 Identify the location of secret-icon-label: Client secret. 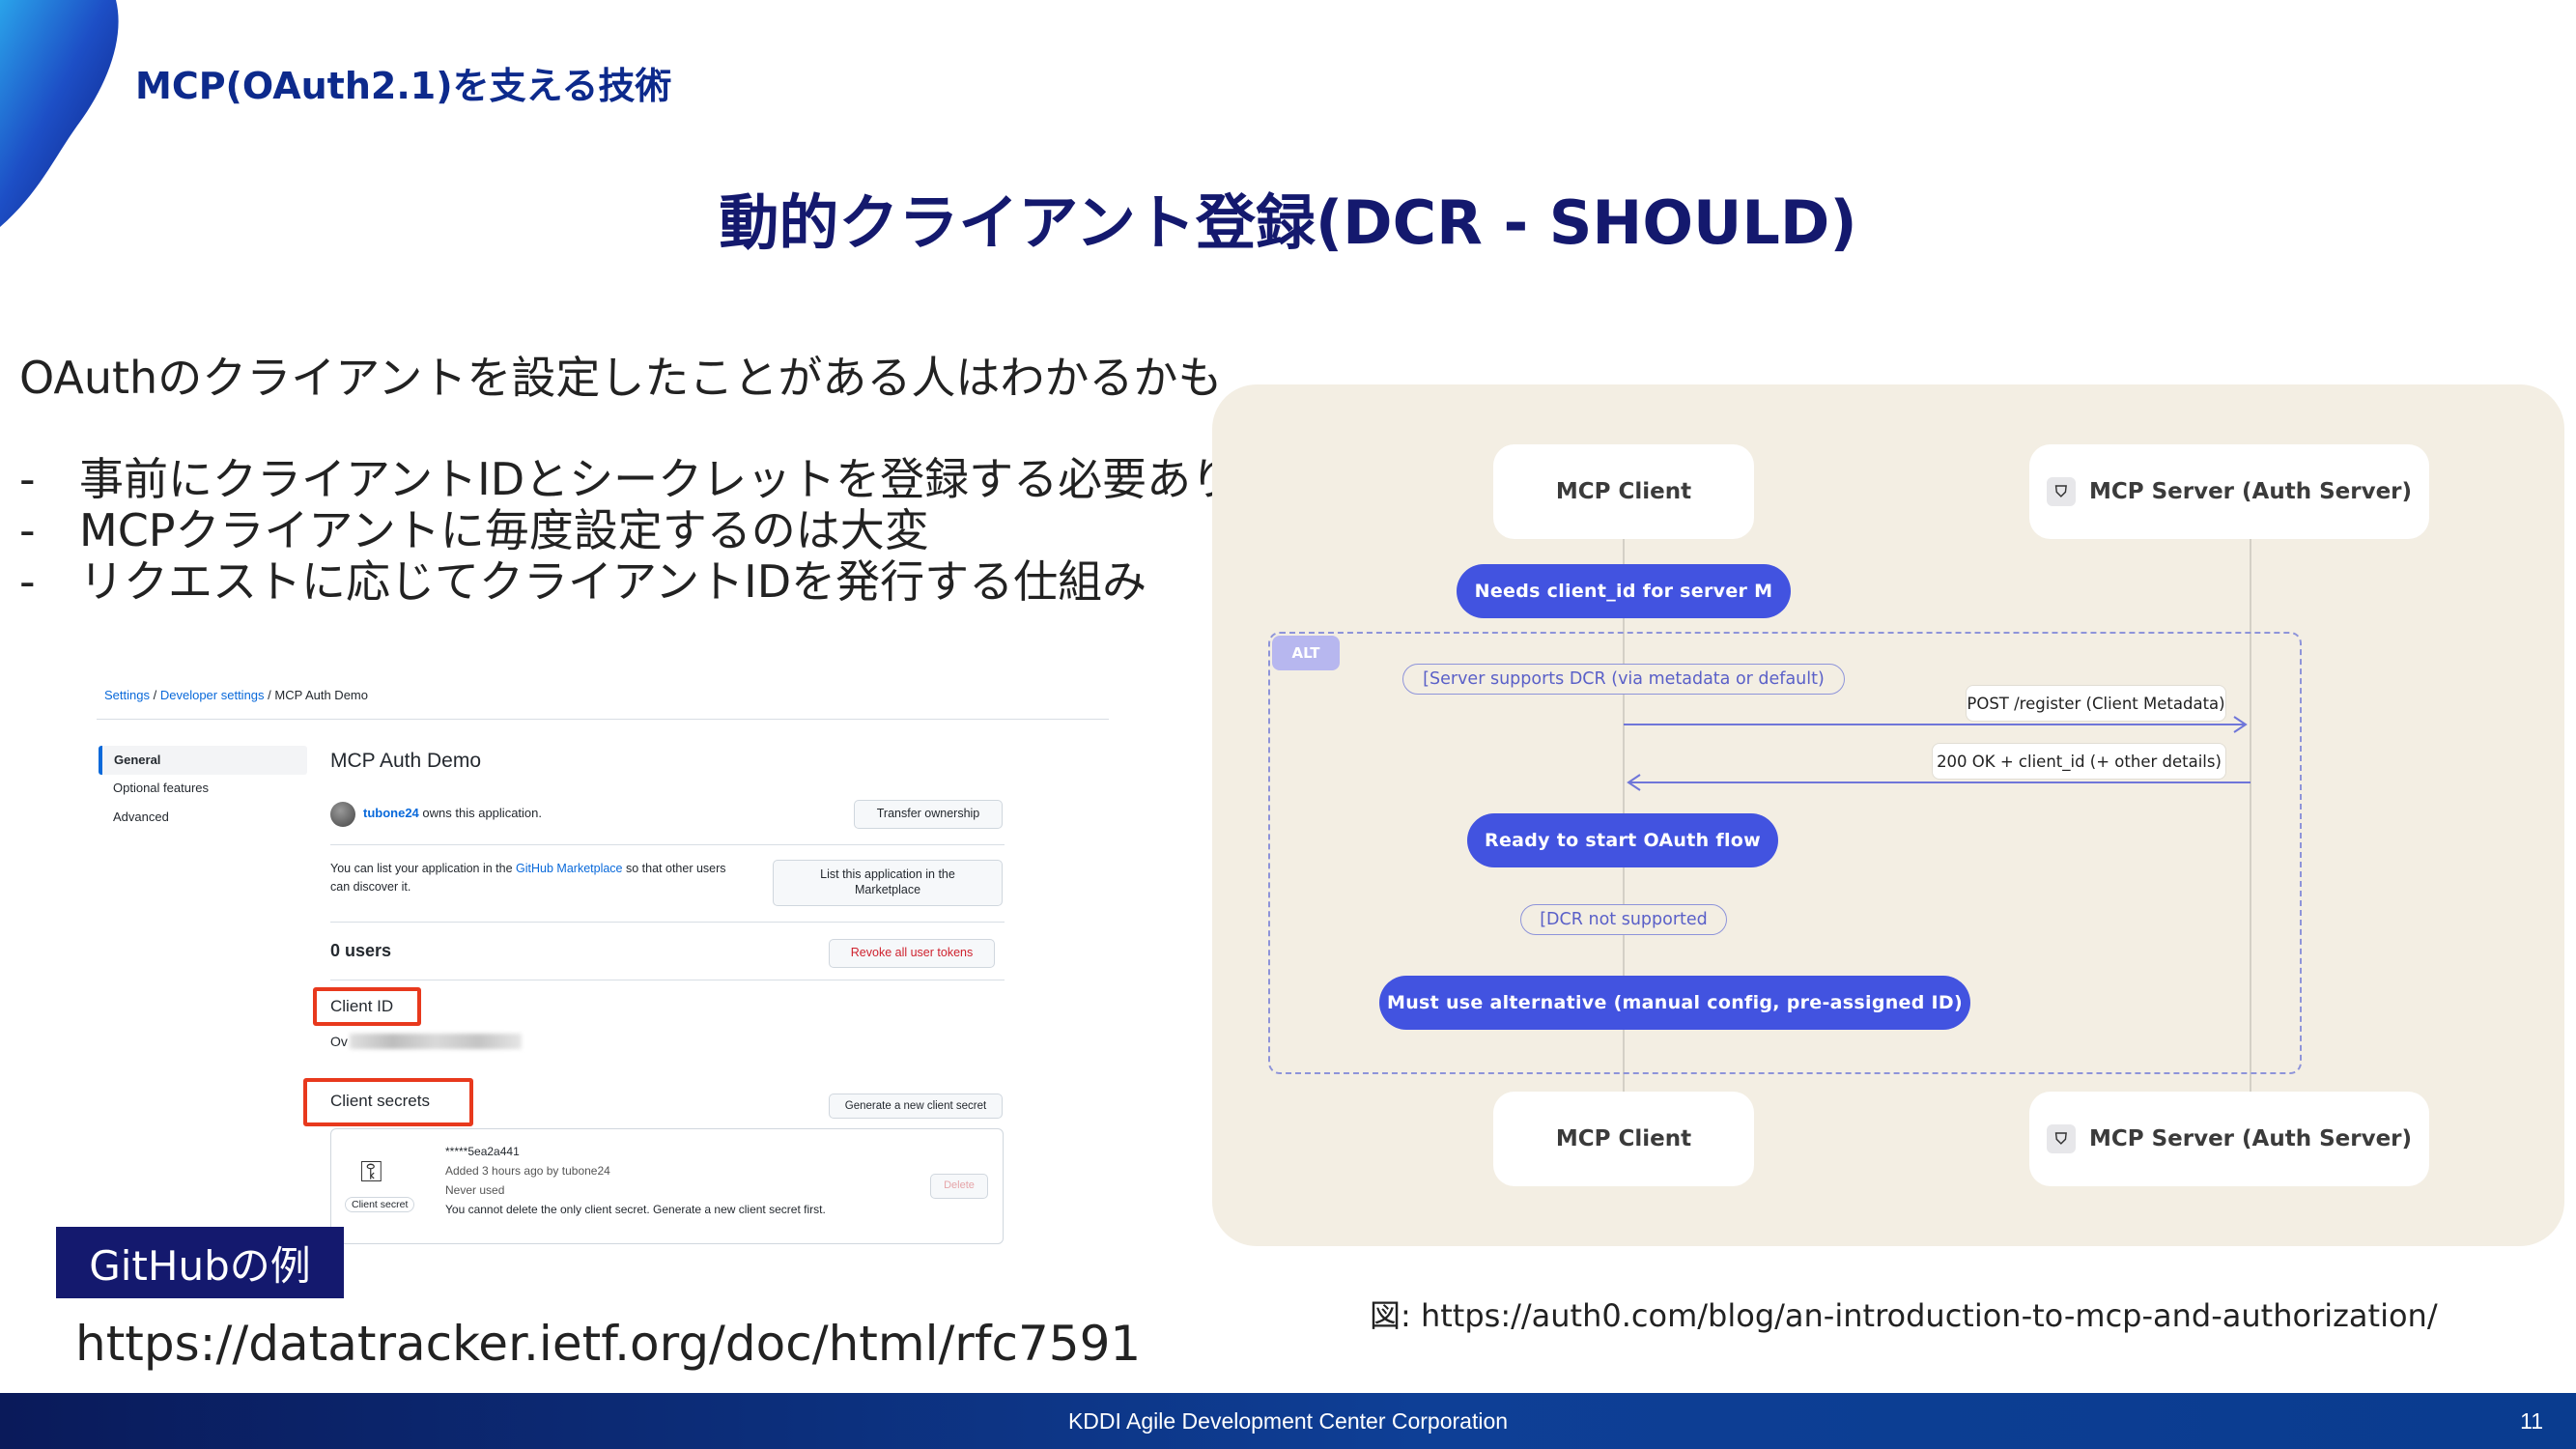
(380, 1204).